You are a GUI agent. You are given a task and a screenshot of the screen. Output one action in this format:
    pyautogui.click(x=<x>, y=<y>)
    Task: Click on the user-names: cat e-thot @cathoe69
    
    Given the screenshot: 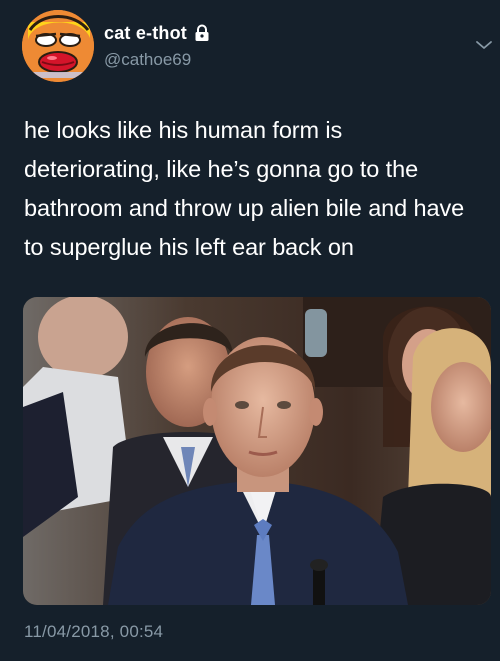 What is the action you would take?
    pyautogui.click(x=157, y=46)
    